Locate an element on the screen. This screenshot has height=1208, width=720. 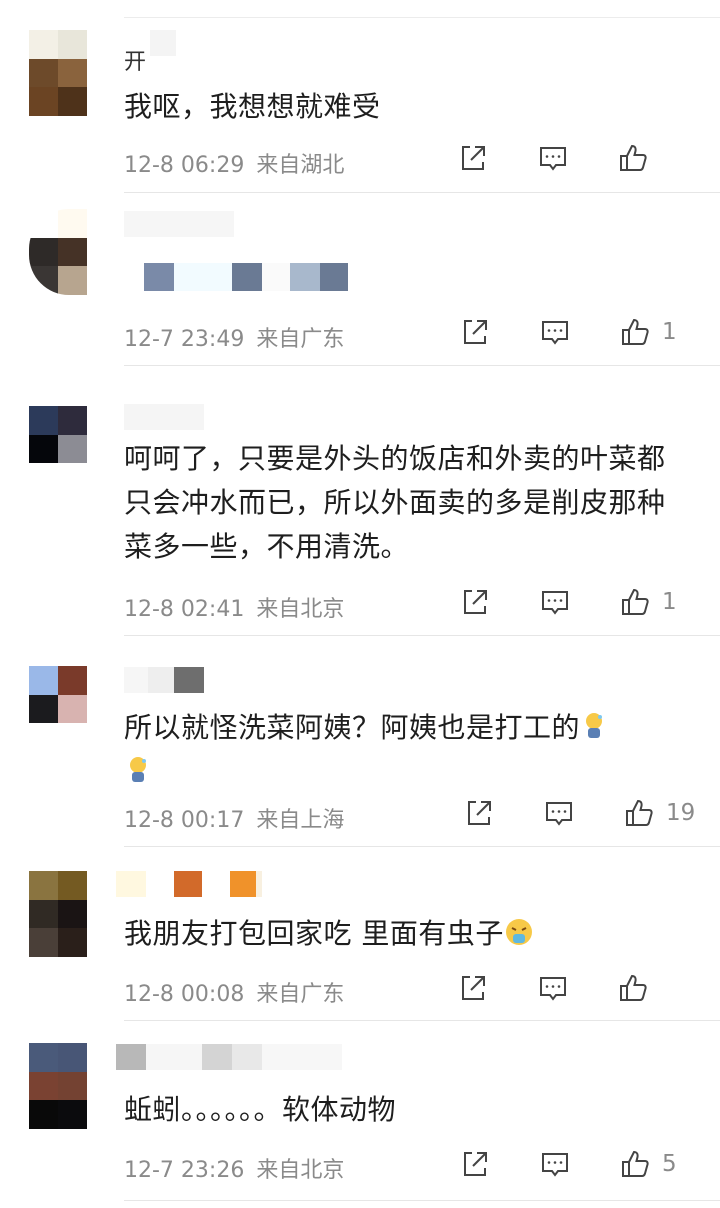
vomiting-emoji-icon is located at coordinates (518, 932).